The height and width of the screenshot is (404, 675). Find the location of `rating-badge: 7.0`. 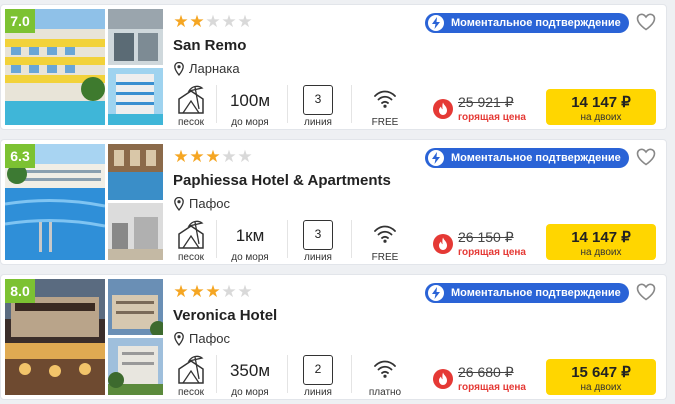

rating-badge: 7.0 is located at coordinates (20, 21).